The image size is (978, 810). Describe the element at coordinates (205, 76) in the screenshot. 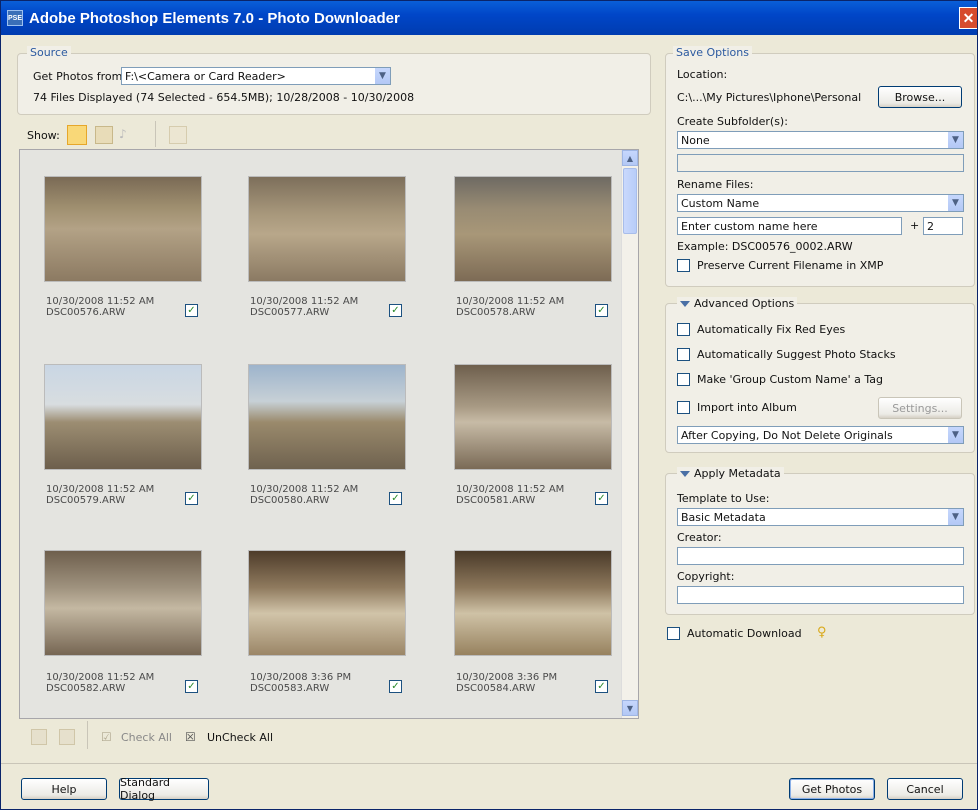

I see `get-photos-from-value: F:\<Camera or Card Reader>` at that location.